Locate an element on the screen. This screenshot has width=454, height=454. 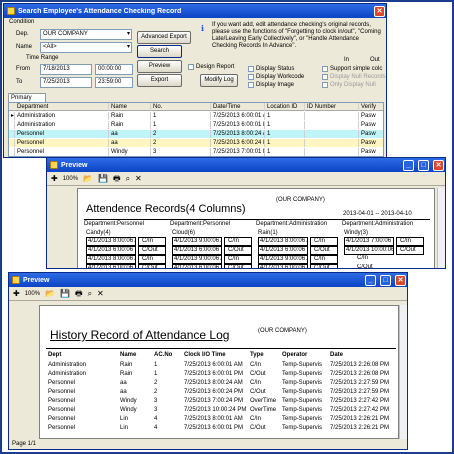
history-header-cell: Type is located at coordinates (257, 355).